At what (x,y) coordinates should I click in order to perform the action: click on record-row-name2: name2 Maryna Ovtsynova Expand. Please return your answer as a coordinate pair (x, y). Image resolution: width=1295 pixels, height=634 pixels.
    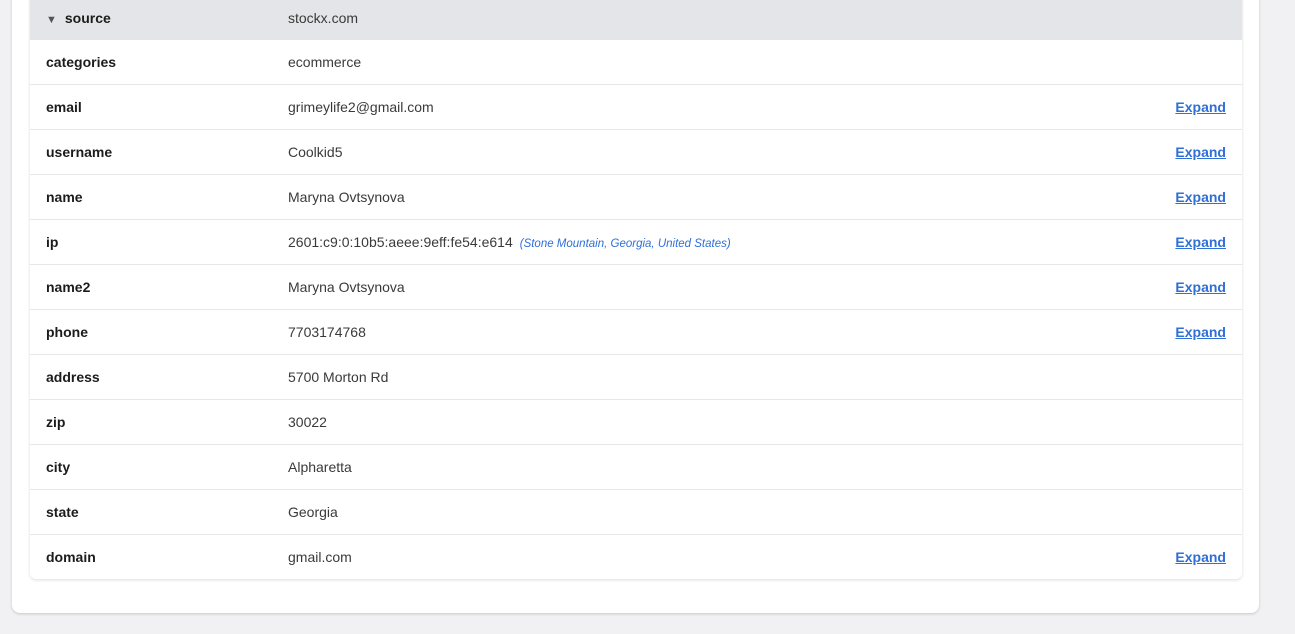
    Looking at the image, I should click on (636, 287).